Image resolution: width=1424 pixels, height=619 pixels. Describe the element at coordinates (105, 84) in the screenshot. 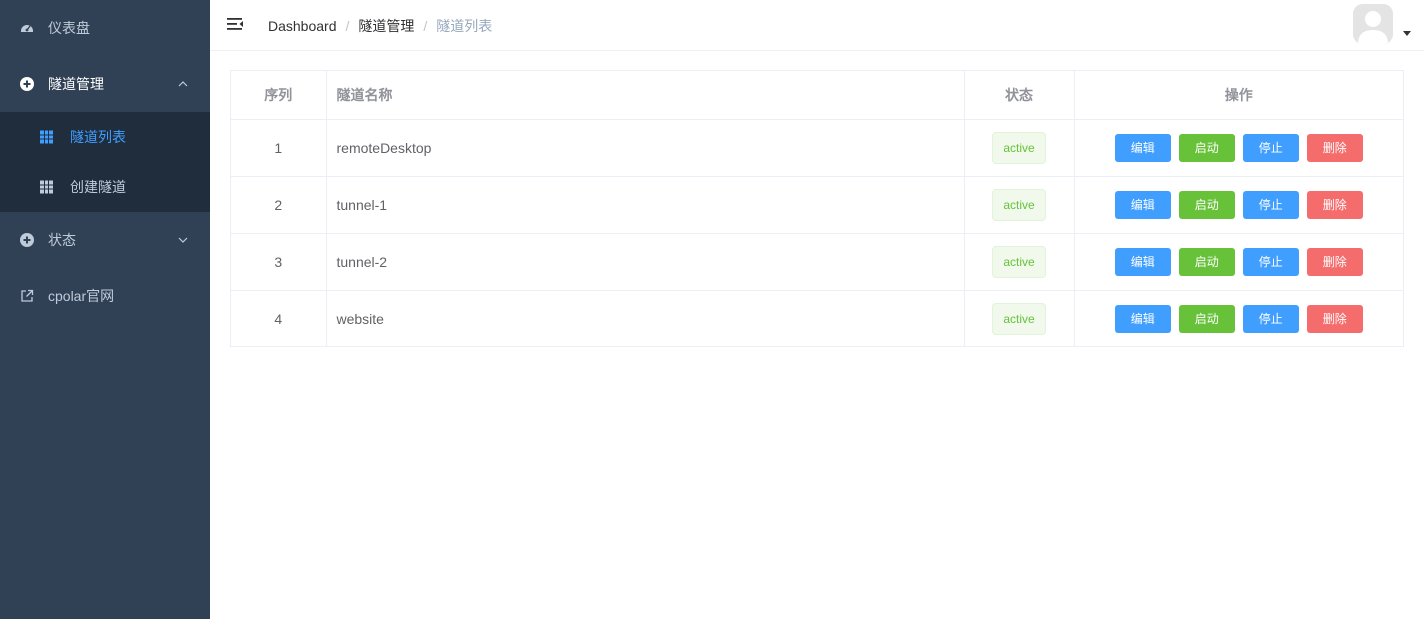

I see `sidebar-item-tunnel-management: 隧道管理` at that location.